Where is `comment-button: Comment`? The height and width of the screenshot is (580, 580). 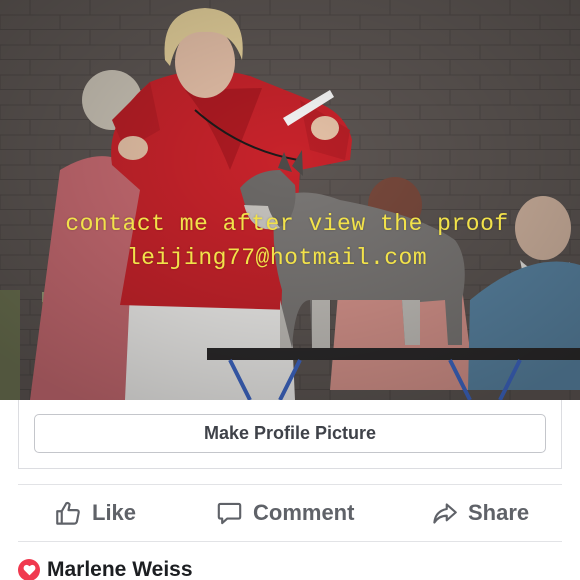
comment-button: Comment is located at coordinates (285, 513).